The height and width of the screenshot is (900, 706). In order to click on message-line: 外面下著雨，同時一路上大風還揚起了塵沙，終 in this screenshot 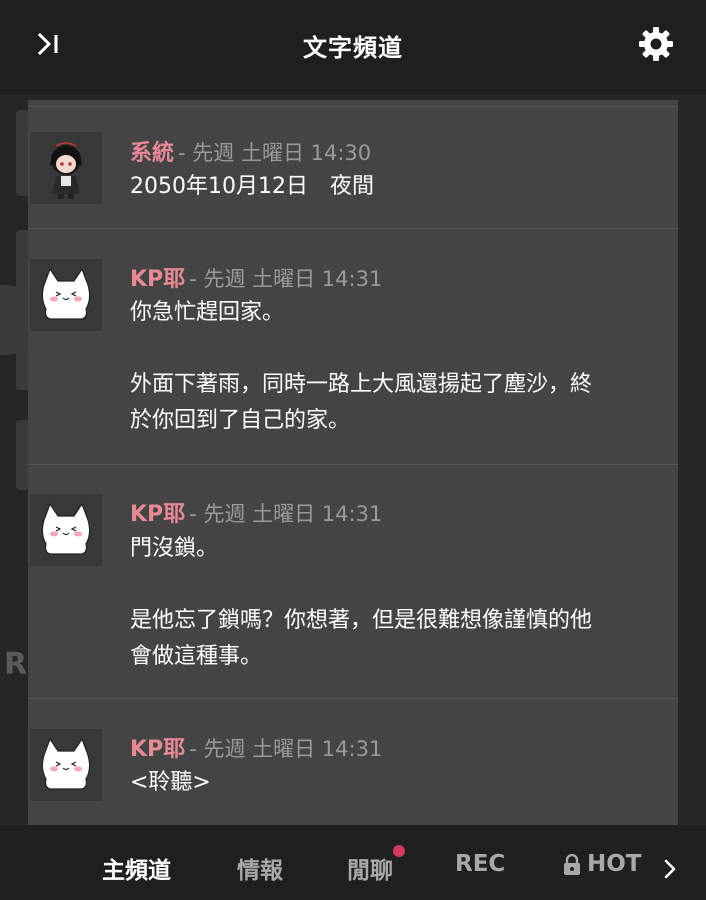, I will do `click(361, 384)`.